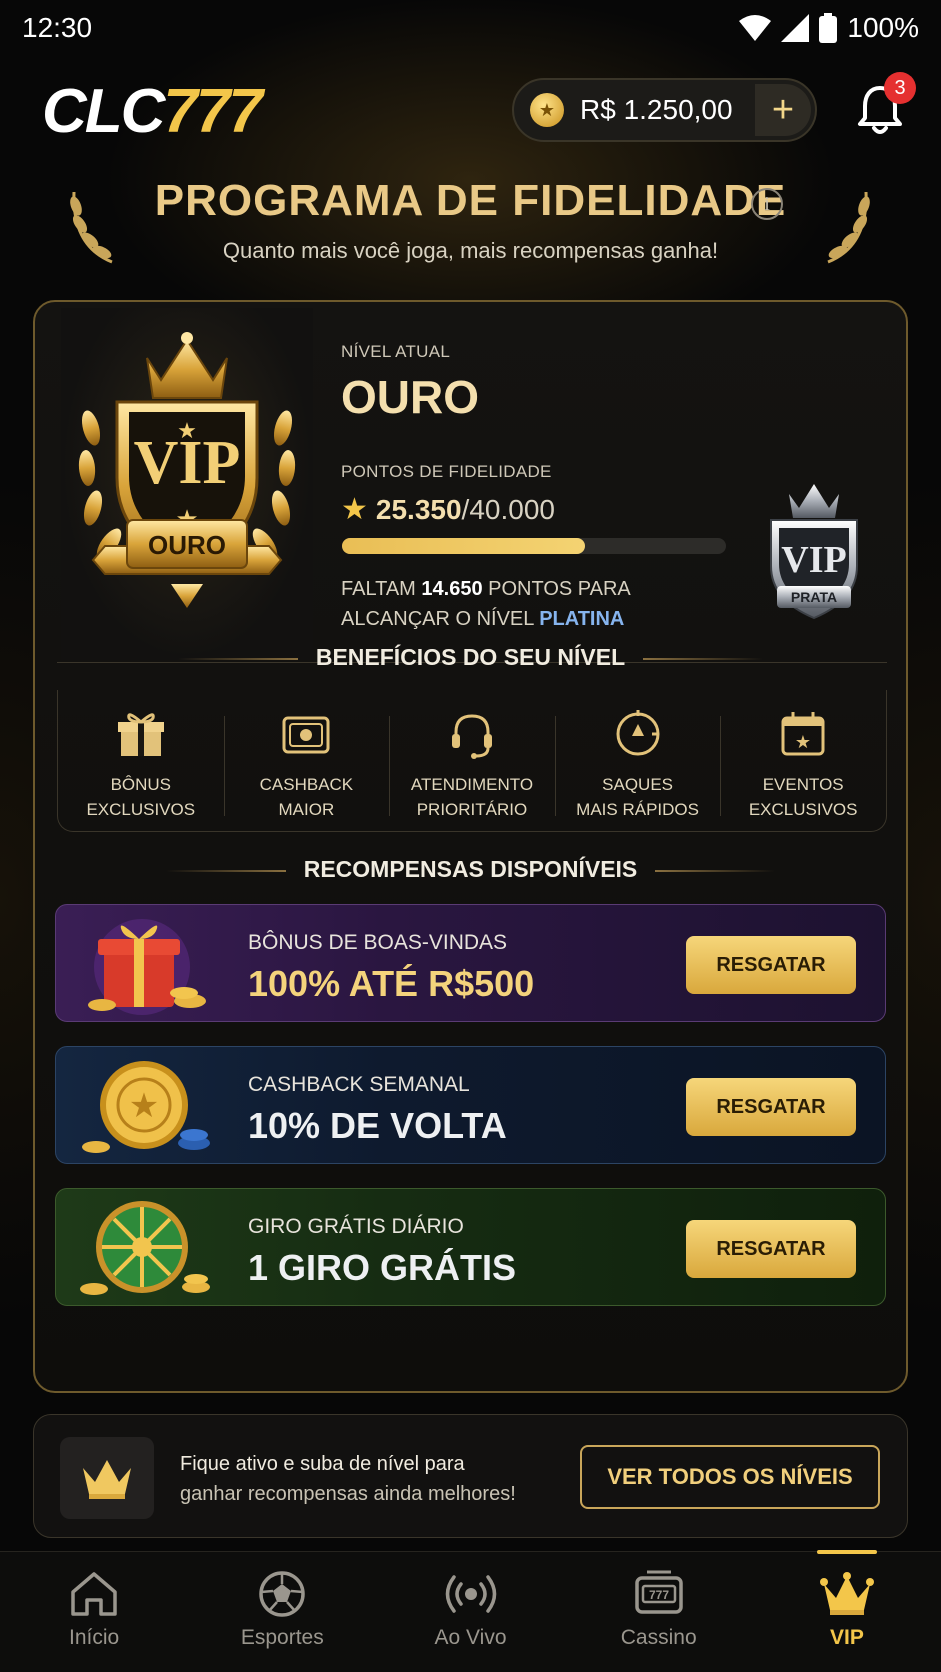  What do you see at coordinates (813, 560) in the screenshot?
I see `svg-text: VIP` at bounding box center [813, 560].